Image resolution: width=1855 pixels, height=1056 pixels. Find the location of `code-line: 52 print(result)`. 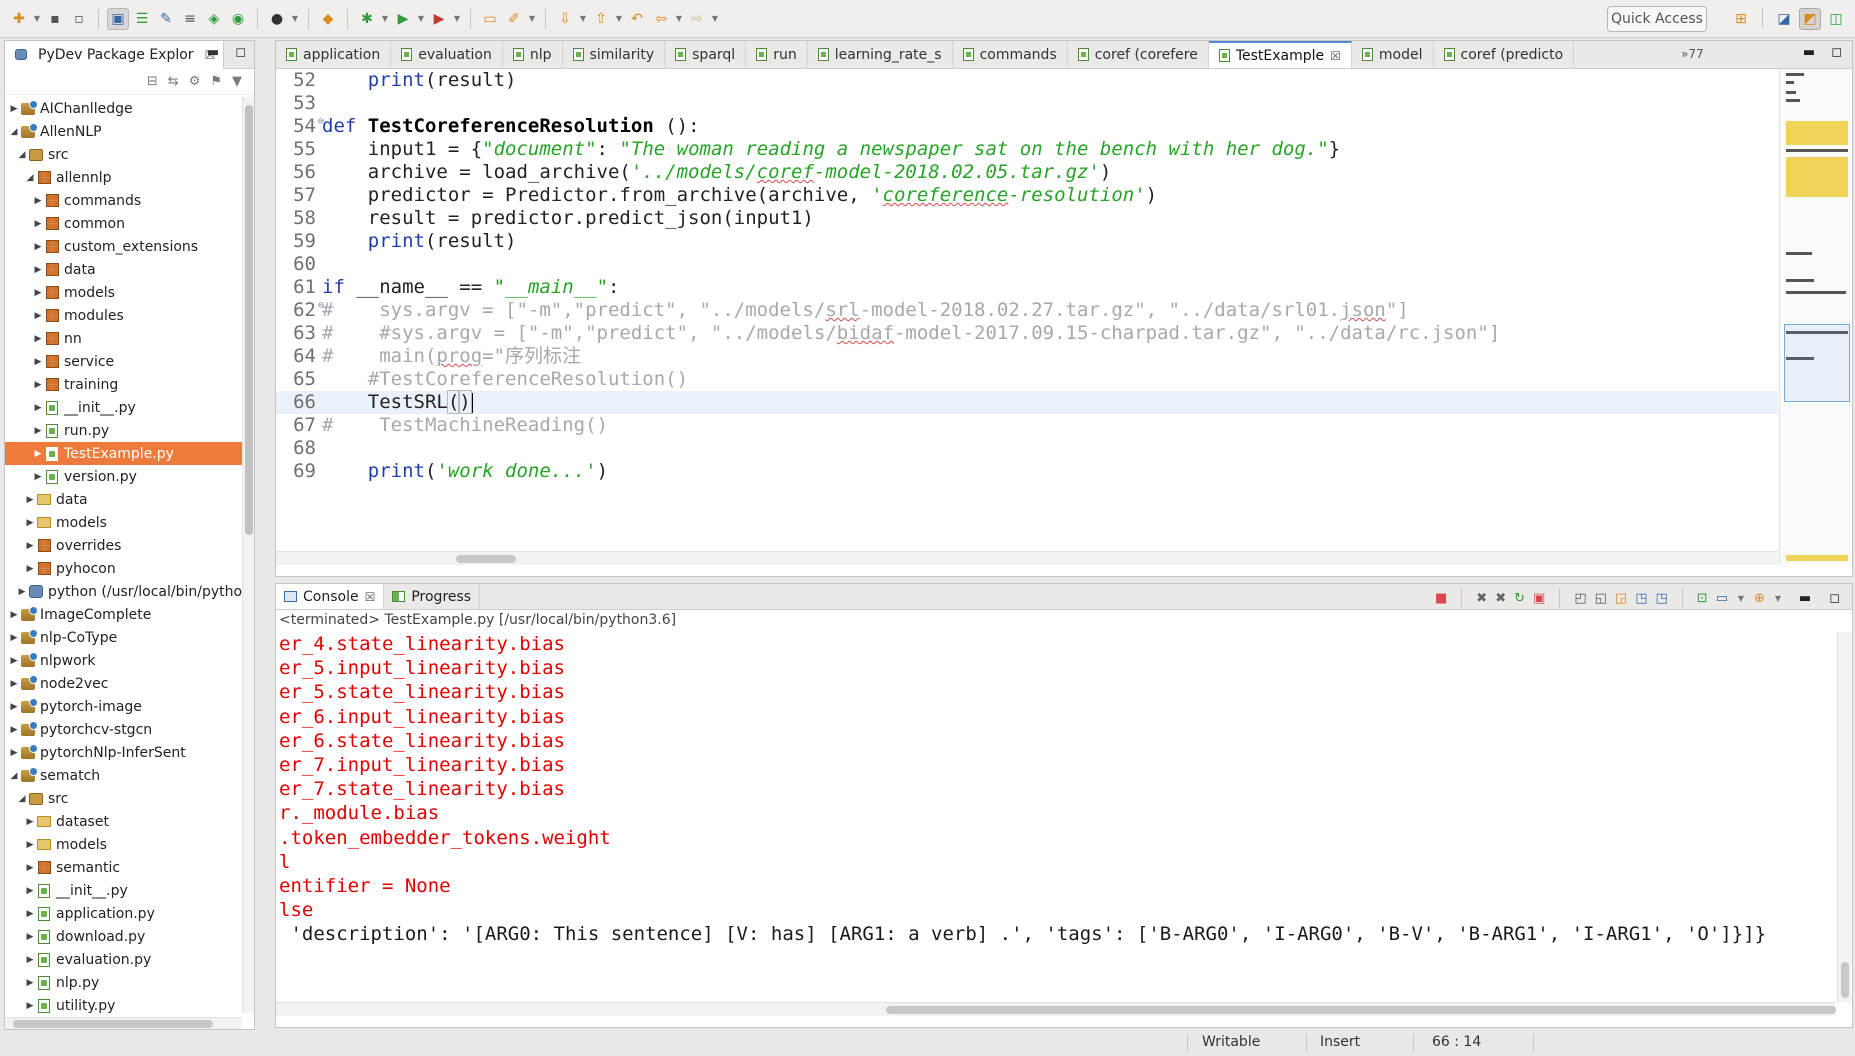

code-line: 52 print(result) is located at coordinates (1027, 80).